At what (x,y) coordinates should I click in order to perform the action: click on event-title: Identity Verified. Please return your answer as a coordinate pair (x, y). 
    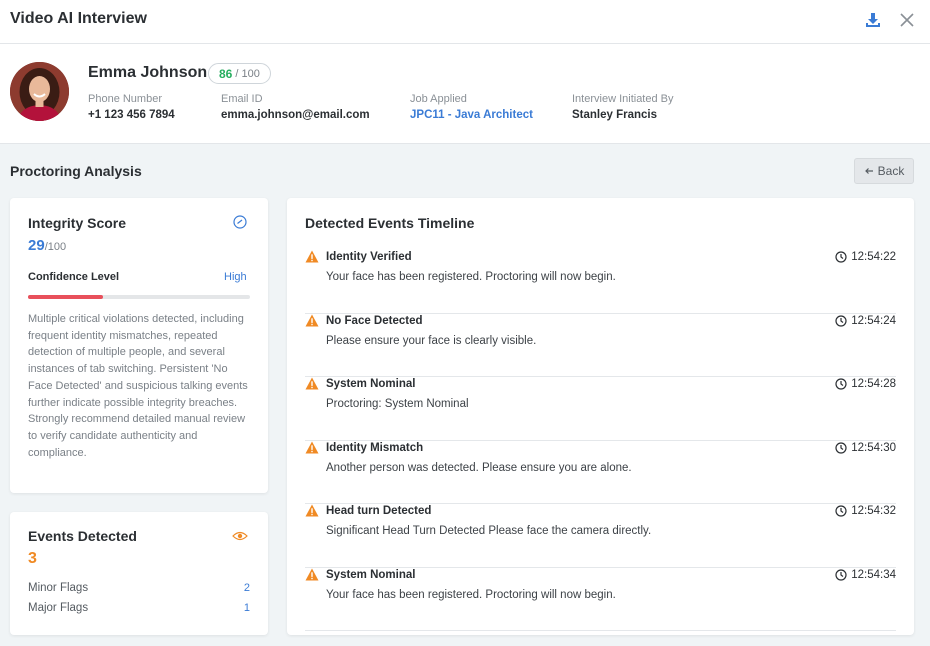
    Looking at the image, I should click on (369, 257).